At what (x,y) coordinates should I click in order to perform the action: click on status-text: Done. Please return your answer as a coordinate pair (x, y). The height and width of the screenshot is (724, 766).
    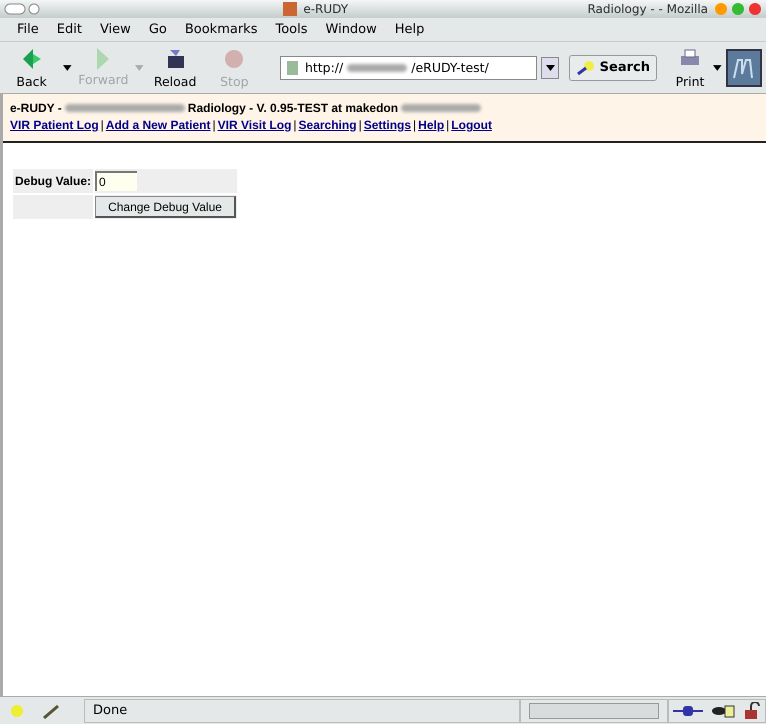
    Looking at the image, I should click on (110, 710).